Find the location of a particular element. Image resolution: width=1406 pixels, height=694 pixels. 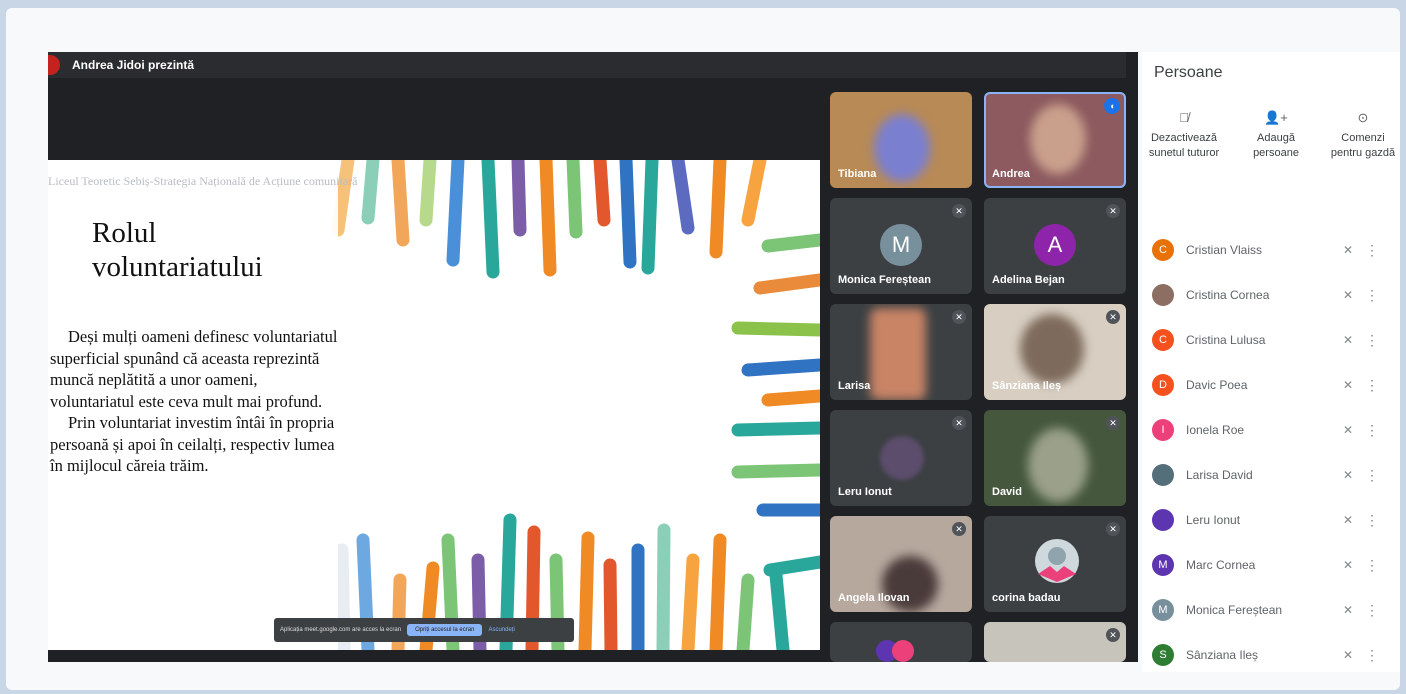

list-item: Leru Ionut ✕ ⋮ is located at coordinates (1272, 520).